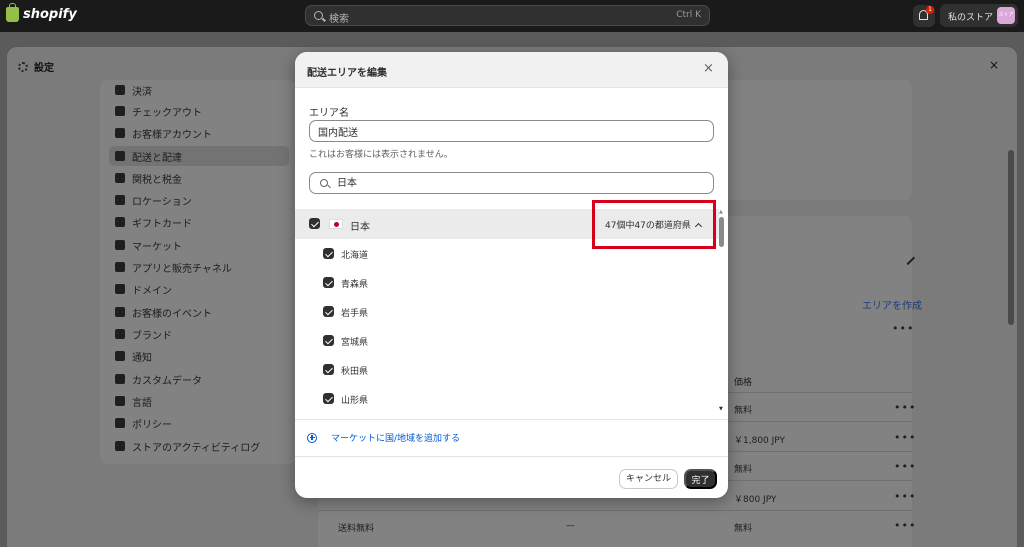 The image size is (1024, 547). Describe the element at coordinates (511, 477) in the screenshot. I see `modal-footer: キャンセル 完了` at that location.